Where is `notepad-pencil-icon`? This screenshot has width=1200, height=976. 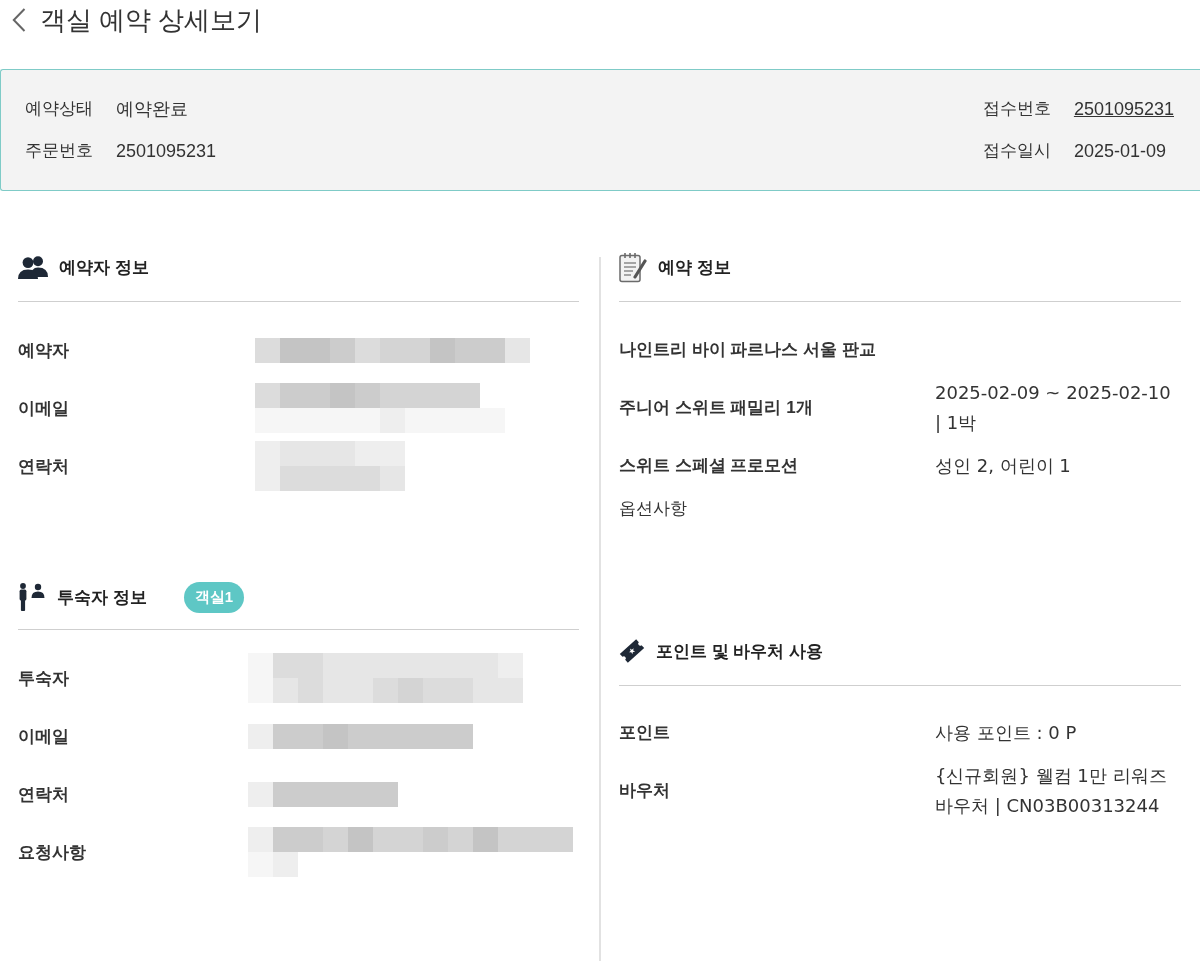
notepad-pencil-icon is located at coordinates (633, 267).